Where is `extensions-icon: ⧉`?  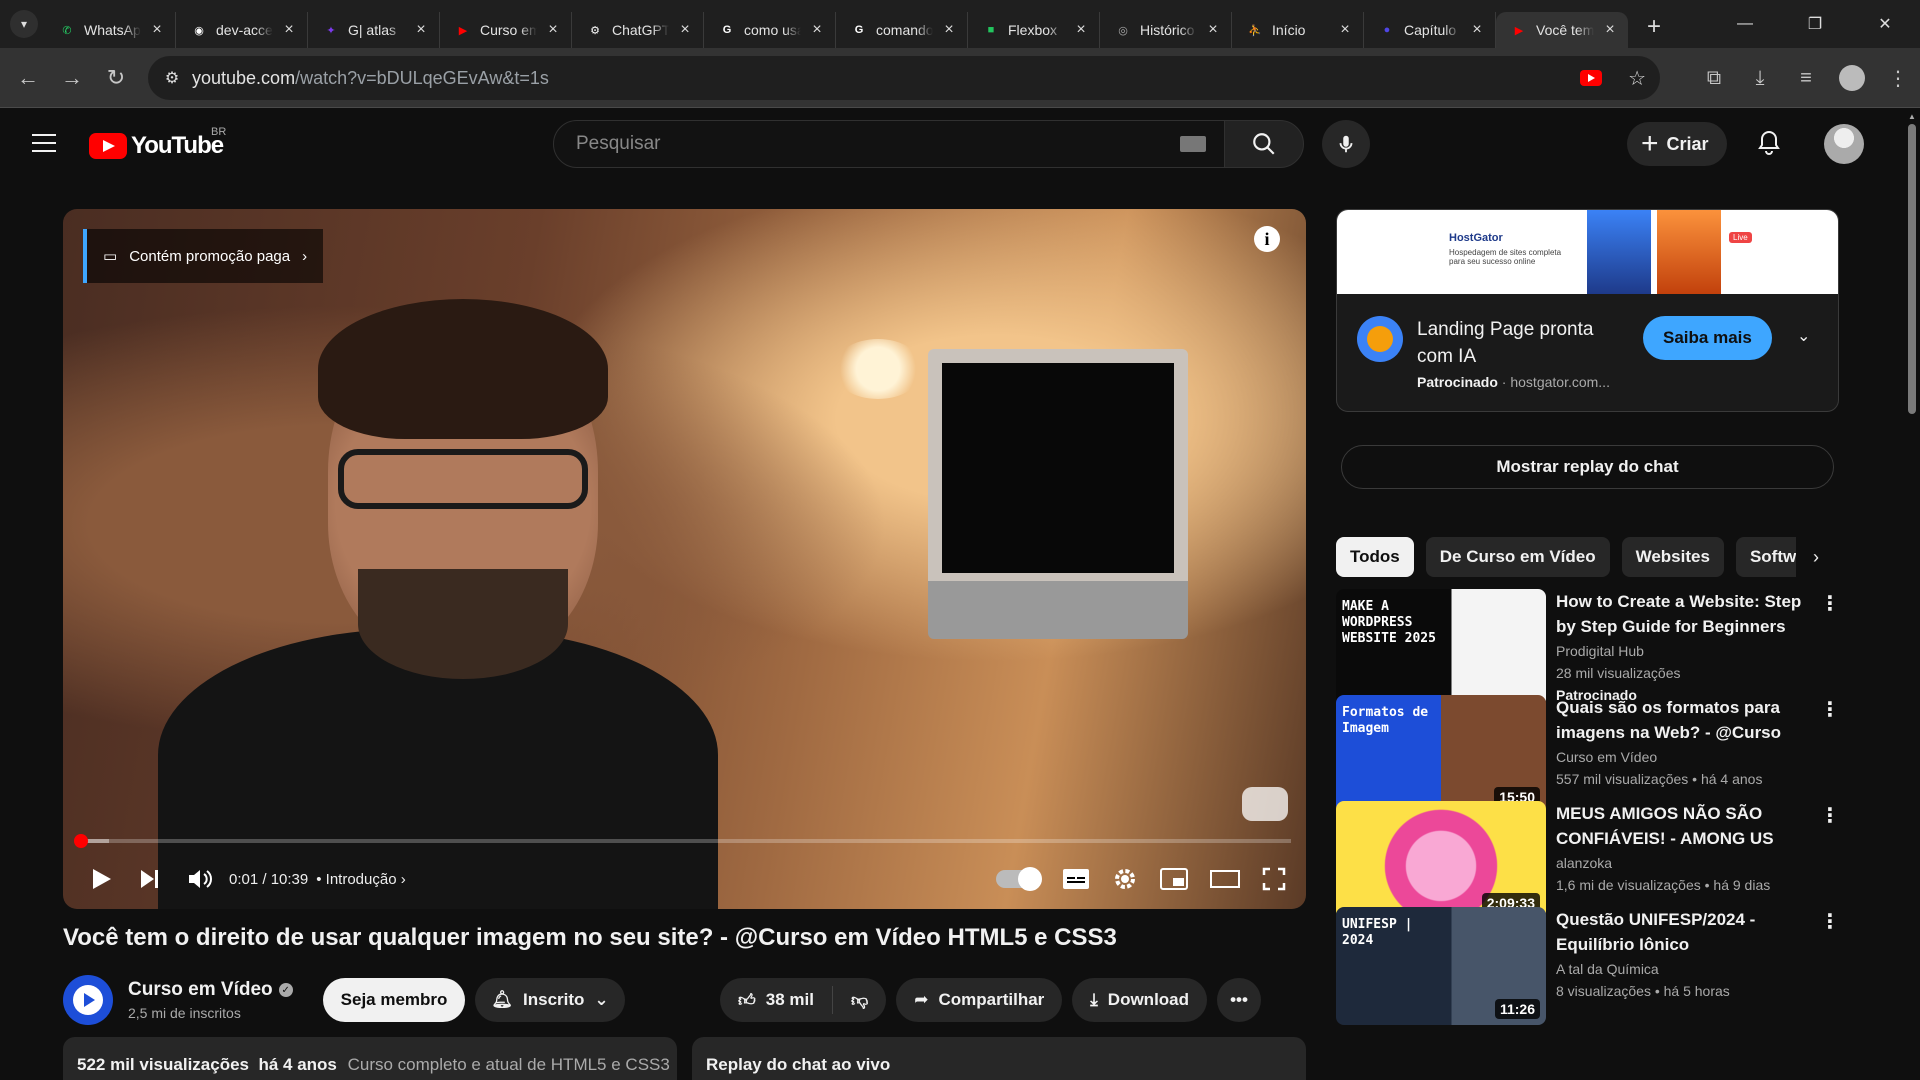
extensions-icon: ⧉ is located at coordinates (1714, 78).